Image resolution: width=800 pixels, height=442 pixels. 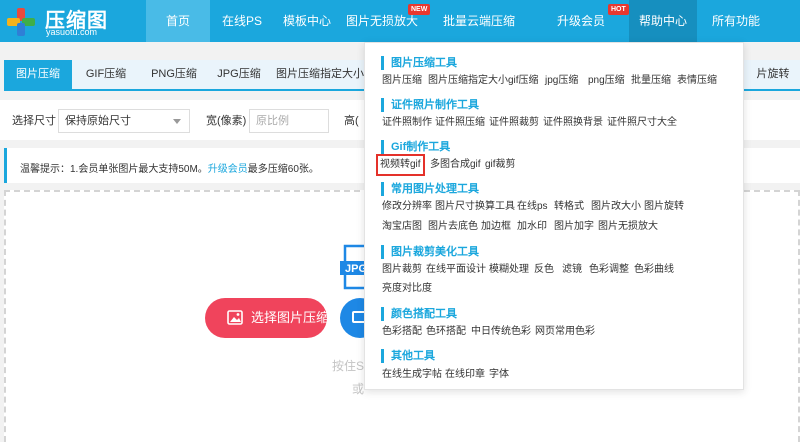 What do you see at coordinates (501, 332) in the screenshot?
I see `link-traditional-colors: 中日传统色彩` at bounding box center [501, 332].